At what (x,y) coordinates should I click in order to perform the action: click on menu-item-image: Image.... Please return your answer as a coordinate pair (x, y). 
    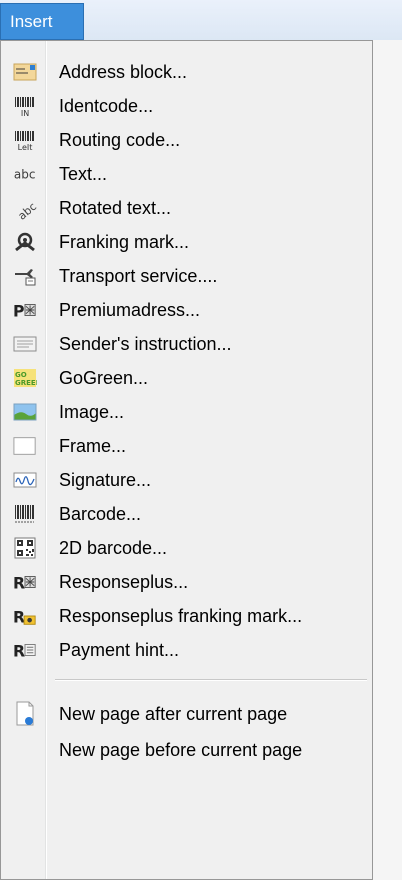
    Looking at the image, I should click on (186, 412).